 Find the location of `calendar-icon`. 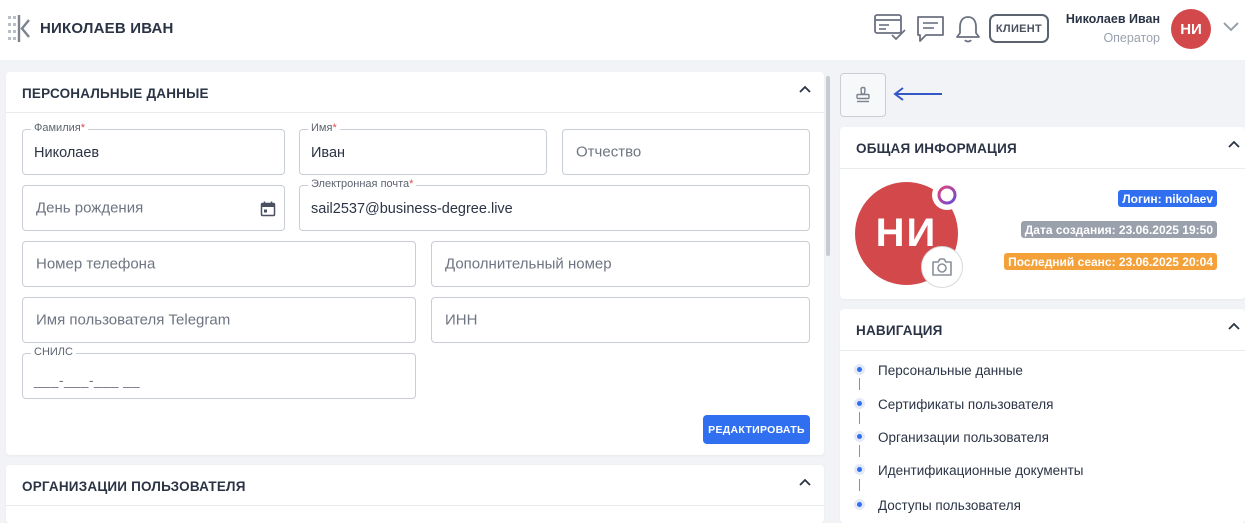

calendar-icon is located at coordinates (268, 209).